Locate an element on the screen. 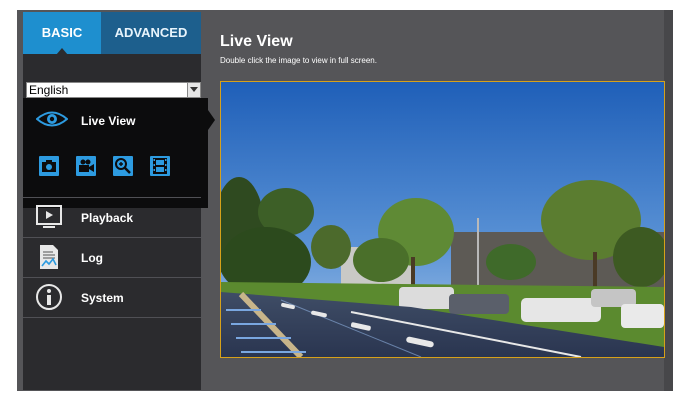 This screenshot has width=675, height=393. page-title: Live View is located at coordinates (256, 41).